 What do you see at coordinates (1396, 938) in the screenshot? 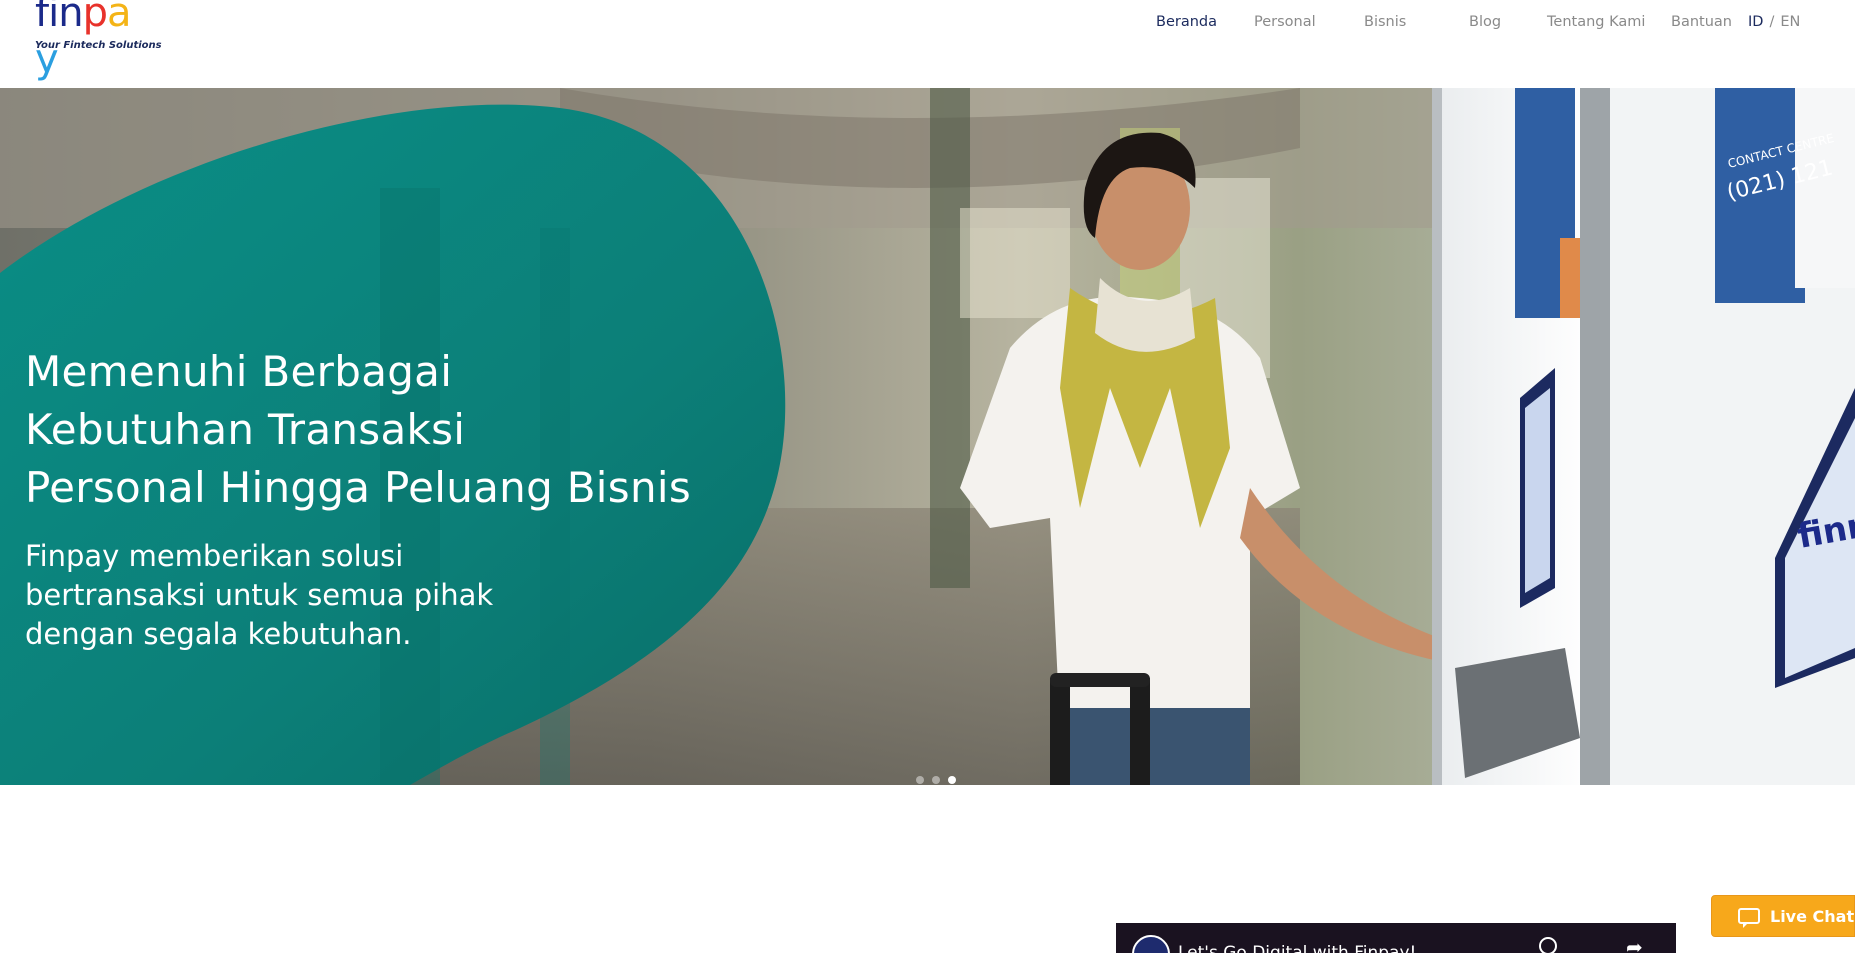
I see `video-embed: Let's Go Digital with Finpay! ➦` at bounding box center [1396, 938].